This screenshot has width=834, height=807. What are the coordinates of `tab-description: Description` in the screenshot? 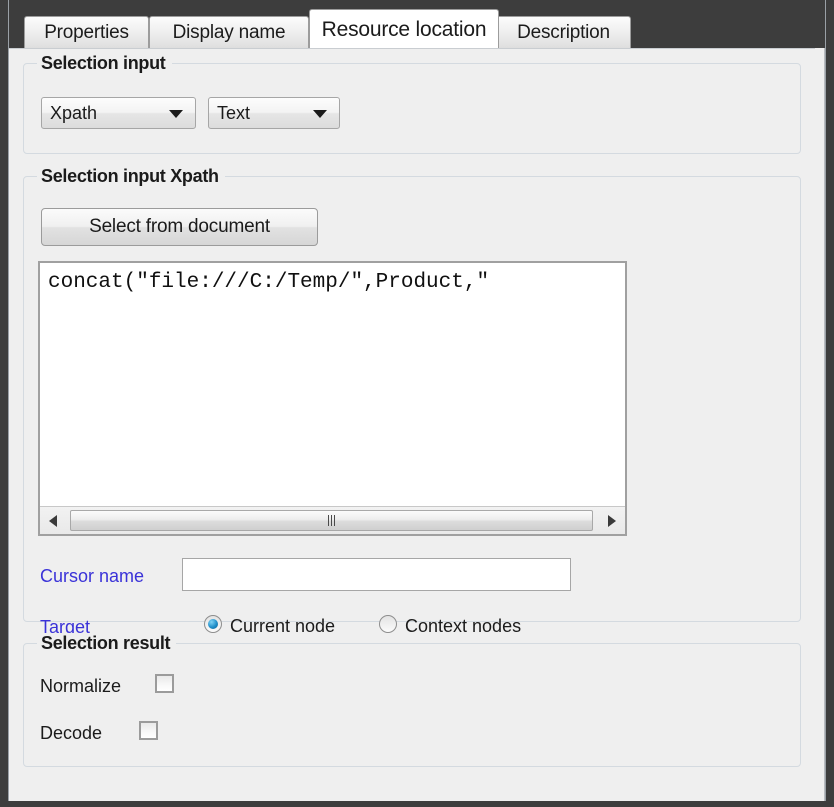 It's located at (563, 32).